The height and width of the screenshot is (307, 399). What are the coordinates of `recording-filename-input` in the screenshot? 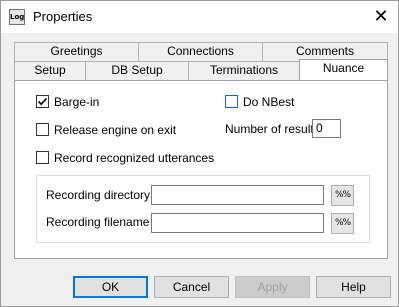 It's located at (237, 223).